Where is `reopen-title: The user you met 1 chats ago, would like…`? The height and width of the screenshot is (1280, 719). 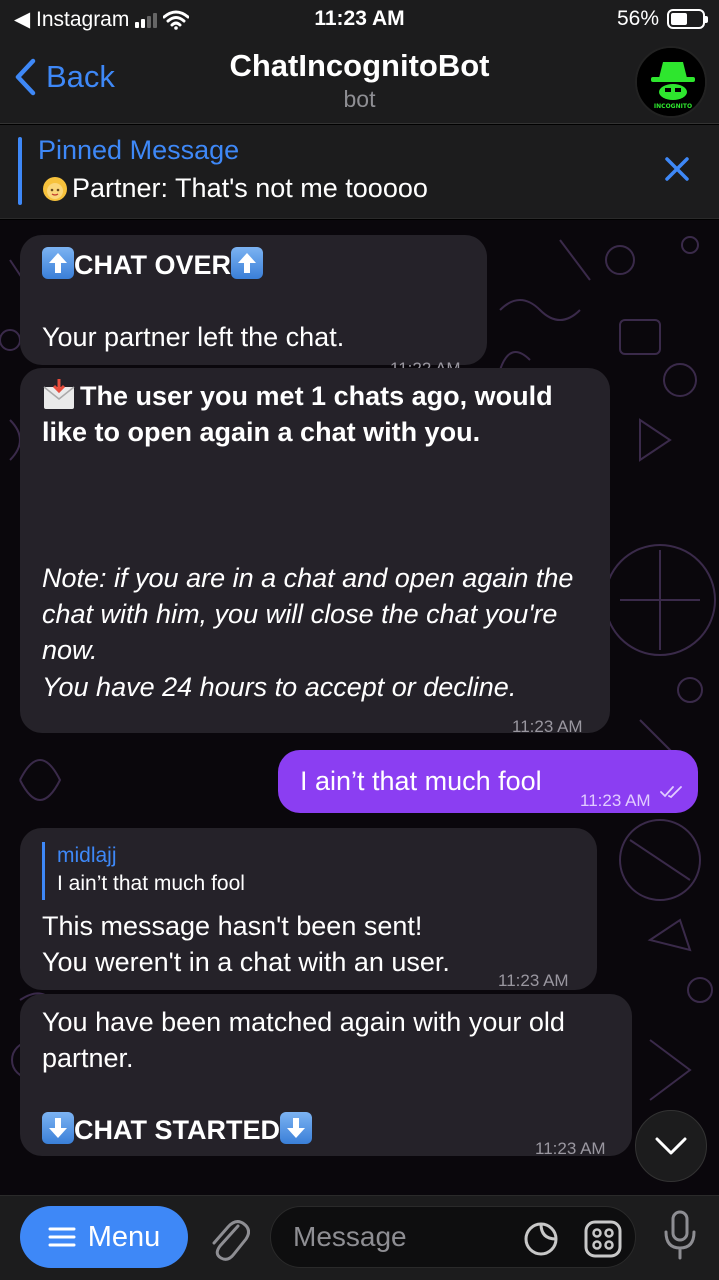 reopen-title: The user you met 1 chats ago, would like… is located at coordinates (319, 414).